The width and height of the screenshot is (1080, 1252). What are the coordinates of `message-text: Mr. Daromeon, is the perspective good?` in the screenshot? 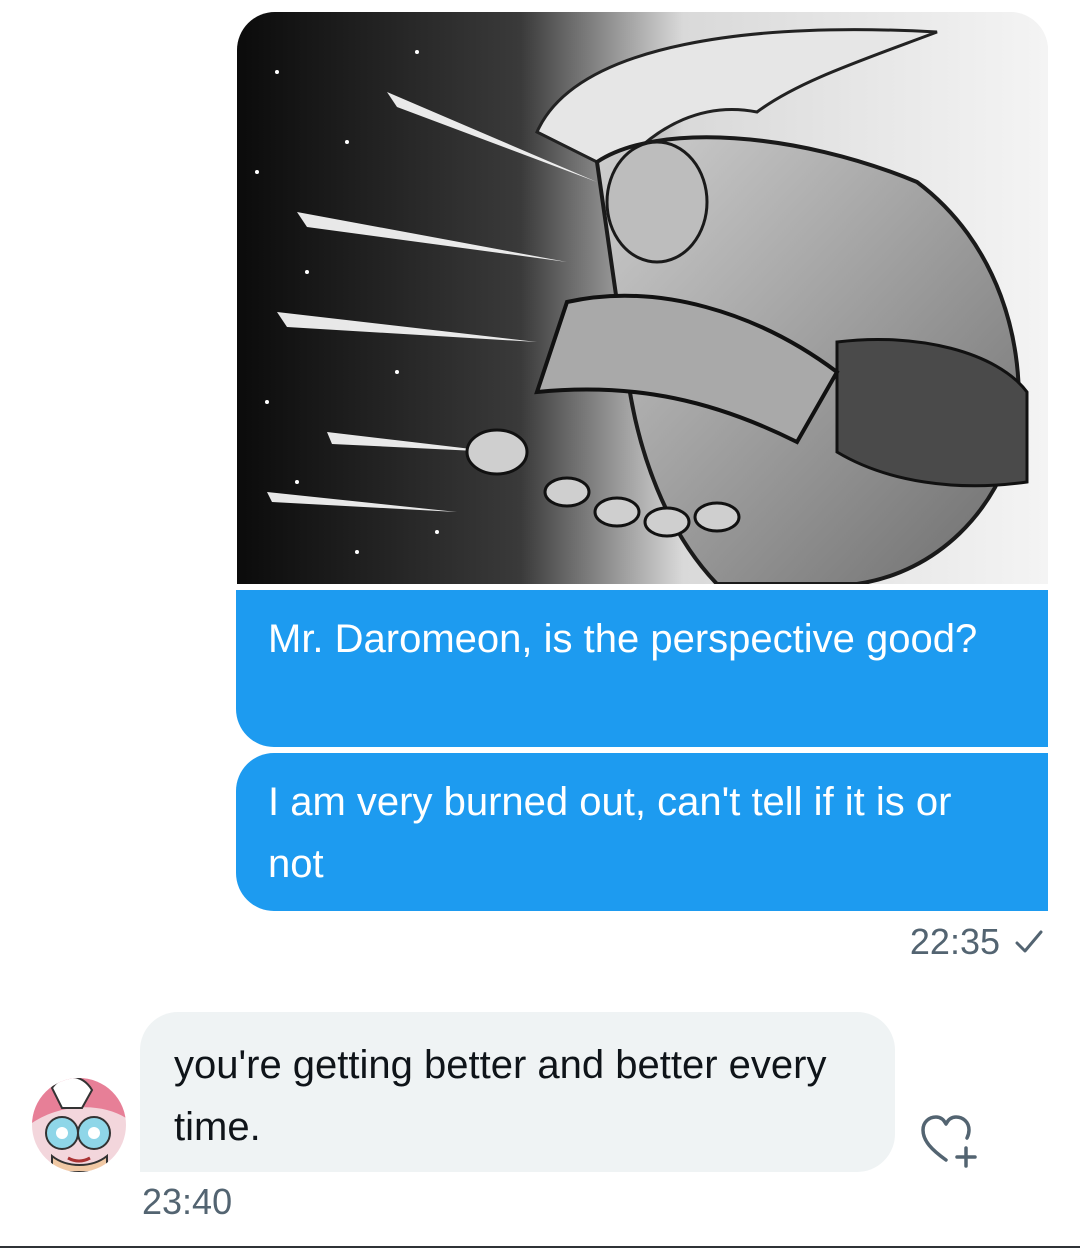 It's located at (623, 639).